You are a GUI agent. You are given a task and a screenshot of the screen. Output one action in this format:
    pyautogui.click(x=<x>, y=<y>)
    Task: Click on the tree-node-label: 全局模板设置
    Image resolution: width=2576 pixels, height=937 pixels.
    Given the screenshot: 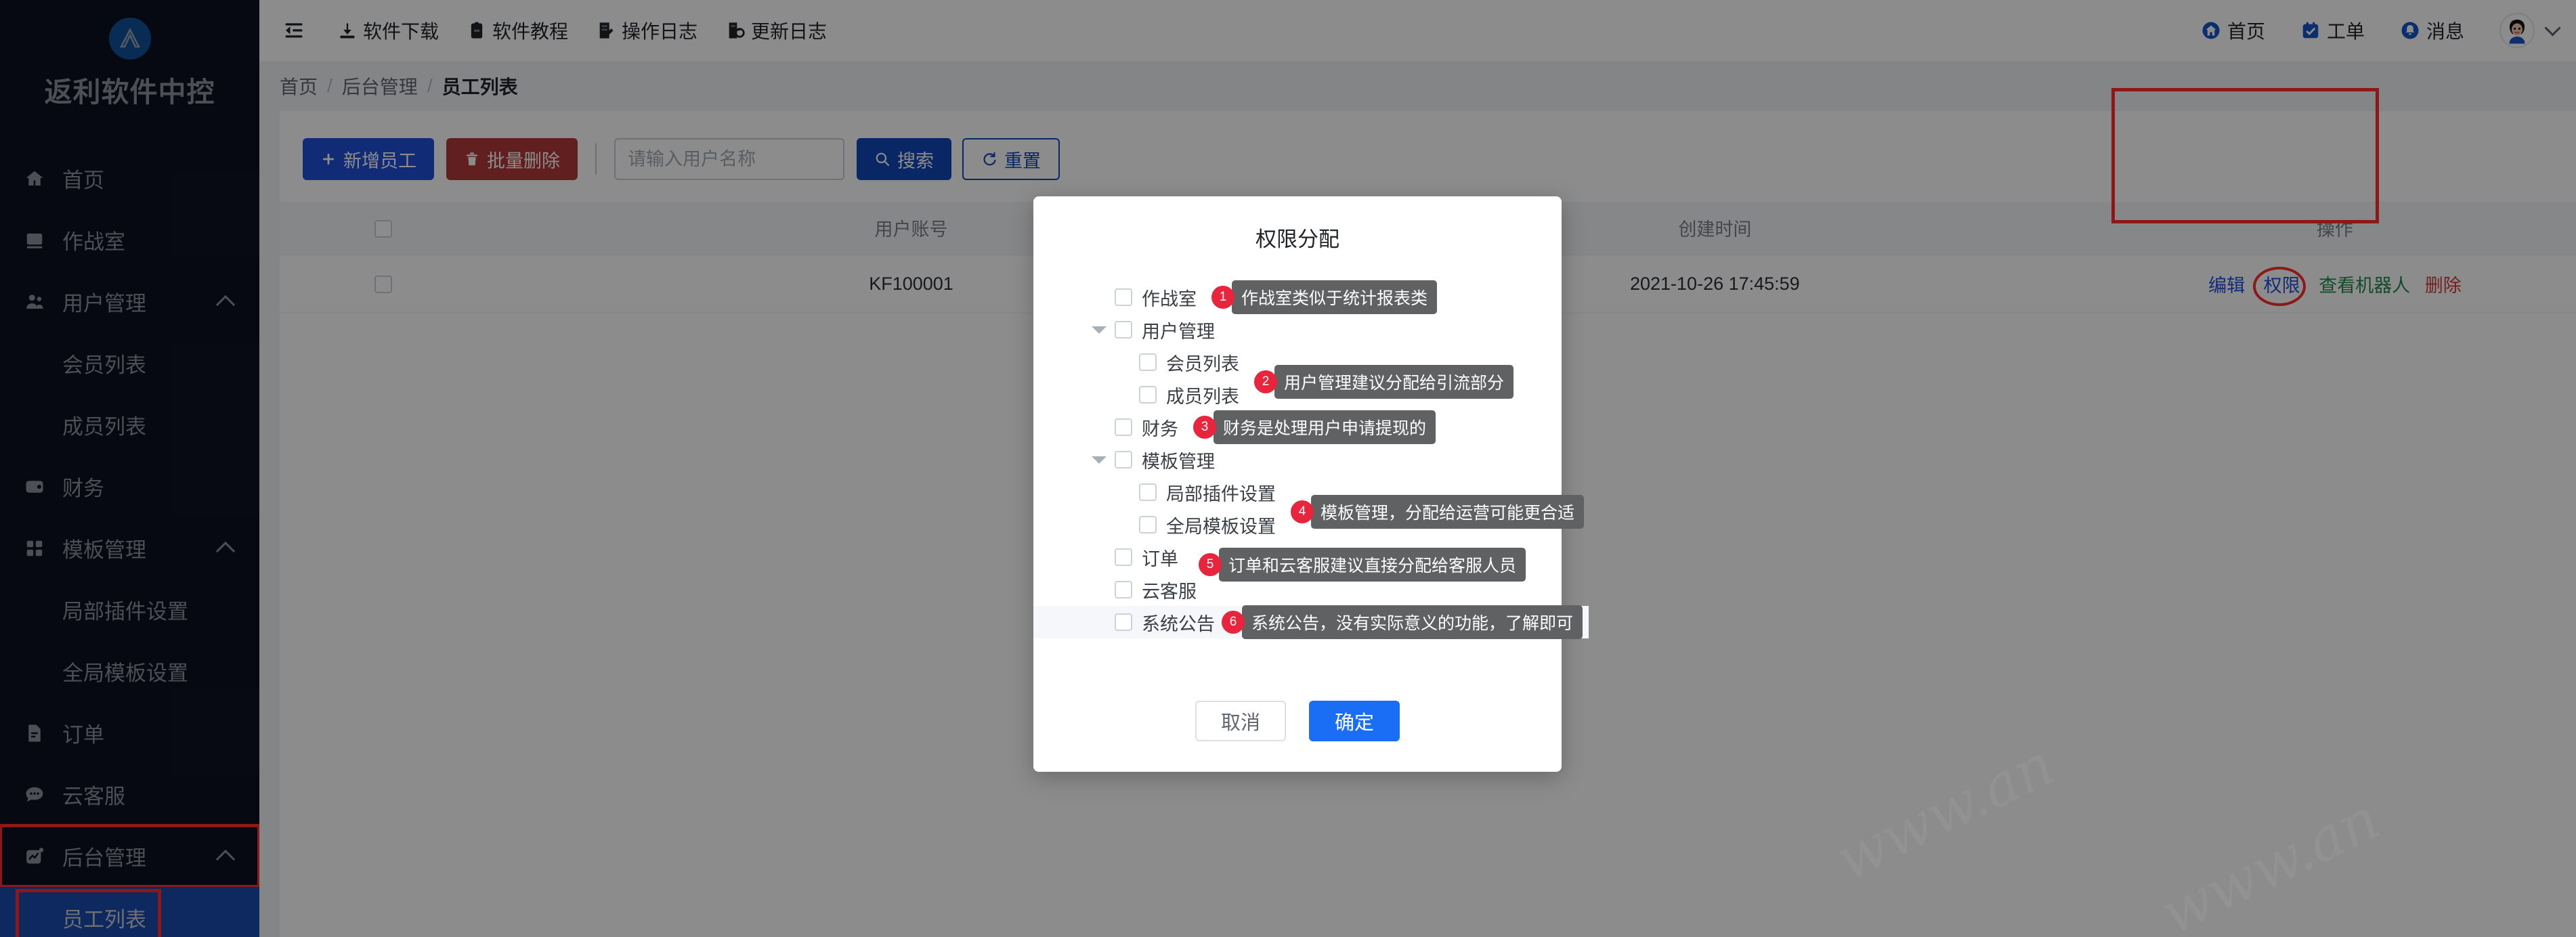 What is the action you would take?
    pyautogui.click(x=1221, y=527)
    